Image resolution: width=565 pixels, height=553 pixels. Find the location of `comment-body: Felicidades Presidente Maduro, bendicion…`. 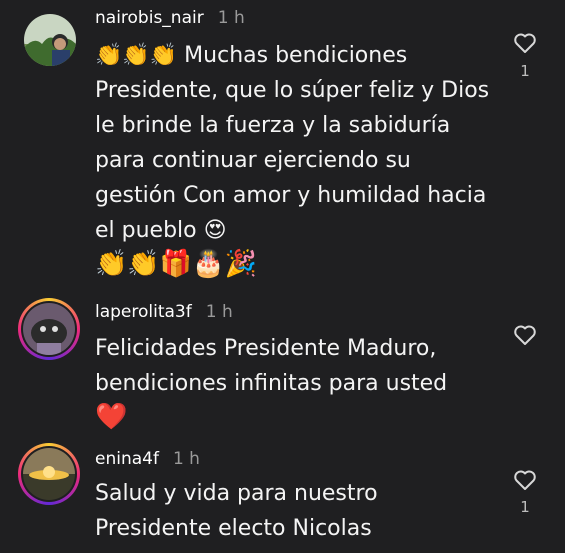

comment-body: Felicidades Presidente Maduro, bendicion… is located at coordinates (271, 366).